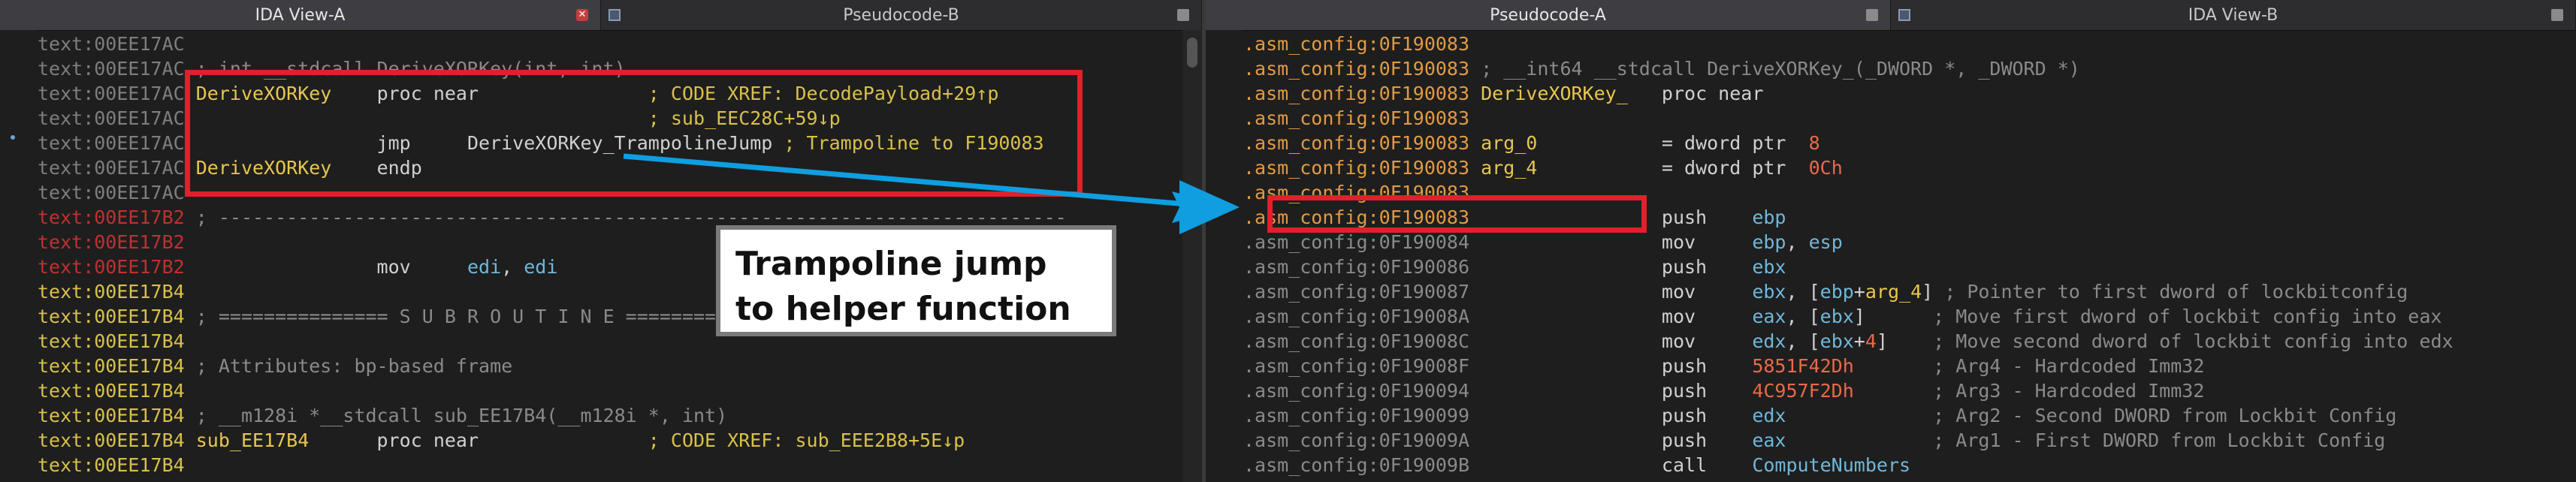 The image size is (2576, 482). Describe the element at coordinates (13, 137) in the screenshot. I see `breakpoint-dot-icon` at that location.